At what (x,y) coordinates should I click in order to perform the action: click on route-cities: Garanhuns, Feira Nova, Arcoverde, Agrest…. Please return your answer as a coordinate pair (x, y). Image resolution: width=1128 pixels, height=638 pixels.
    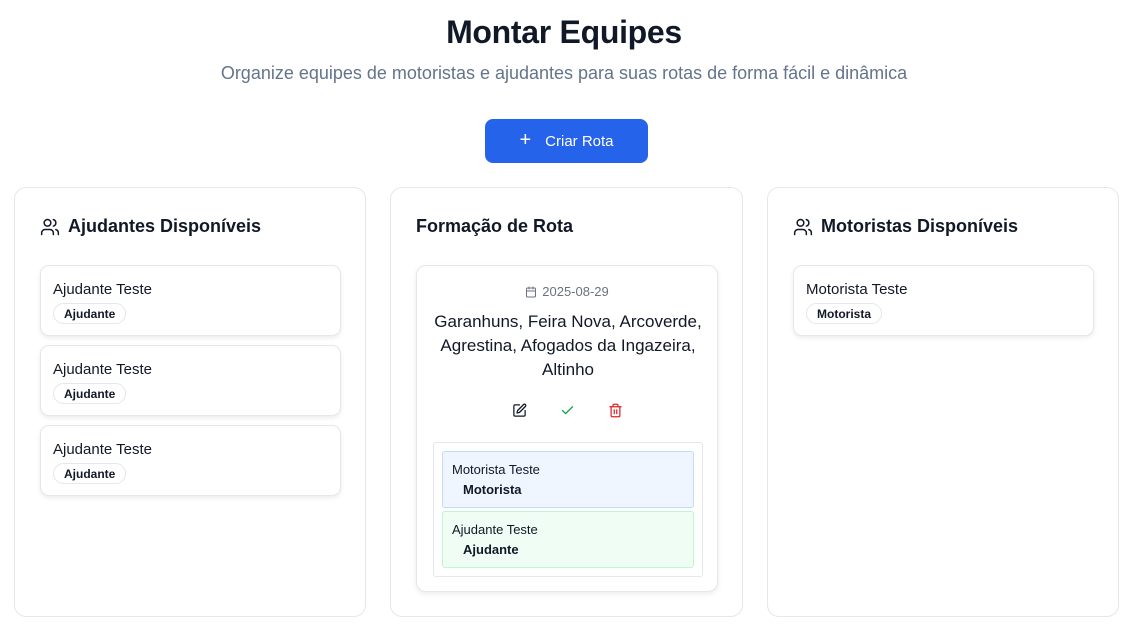
    Looking at the image, I should click on (568, 345).